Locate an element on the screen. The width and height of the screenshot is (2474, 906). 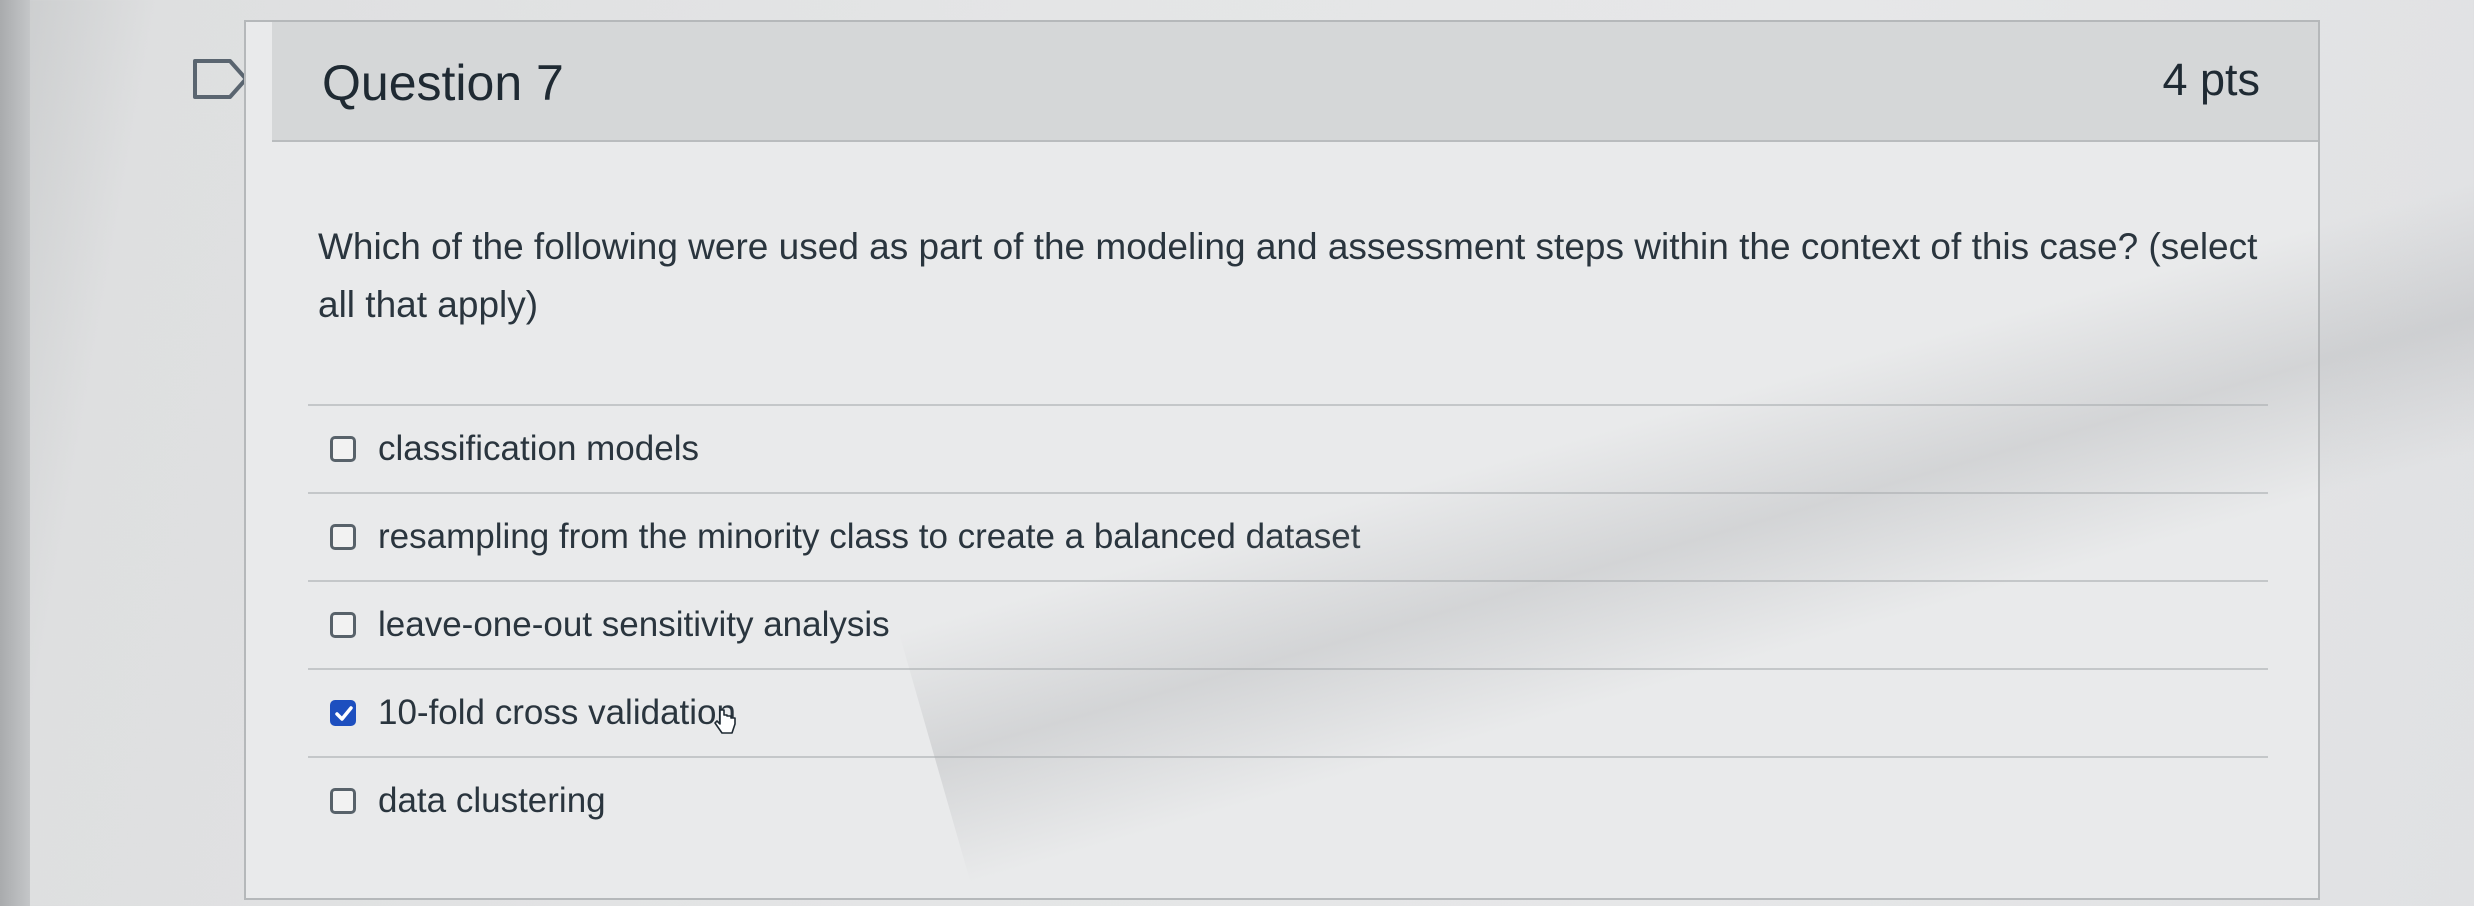
question-points: 4 pts is located at coordinates (2211, 79).